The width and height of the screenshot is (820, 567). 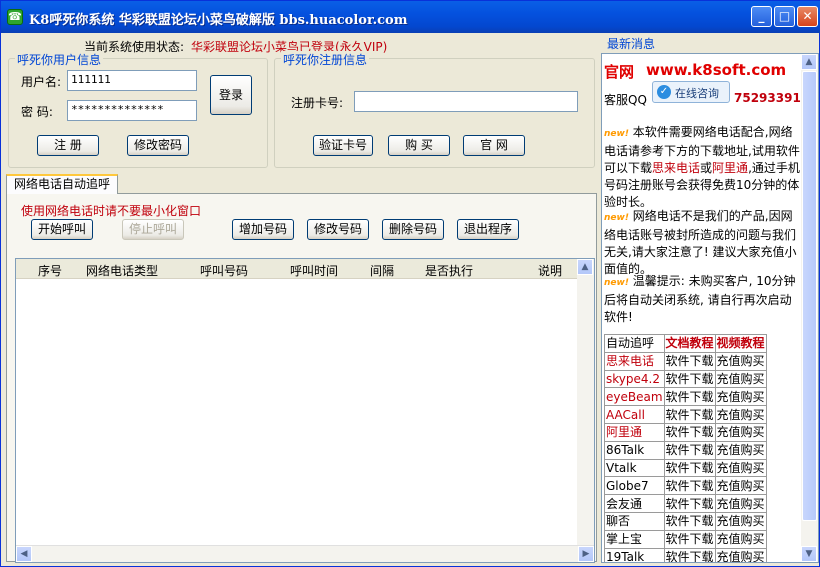 I want to click on online-consult-button: ✓ 在线咨询, so click(x=691, y=92).